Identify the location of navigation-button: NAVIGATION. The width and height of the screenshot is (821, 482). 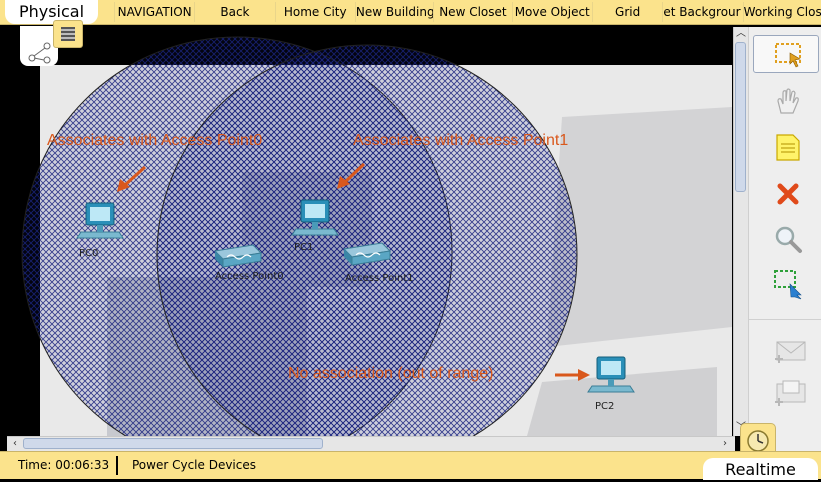
(154, 12).